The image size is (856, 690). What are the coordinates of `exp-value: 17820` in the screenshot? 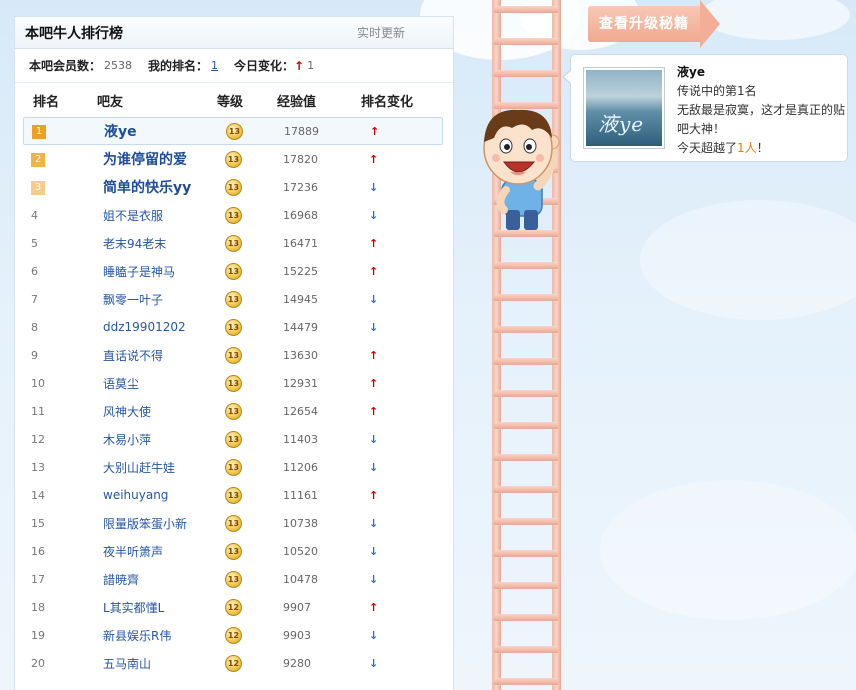 It's located at (300, 159).